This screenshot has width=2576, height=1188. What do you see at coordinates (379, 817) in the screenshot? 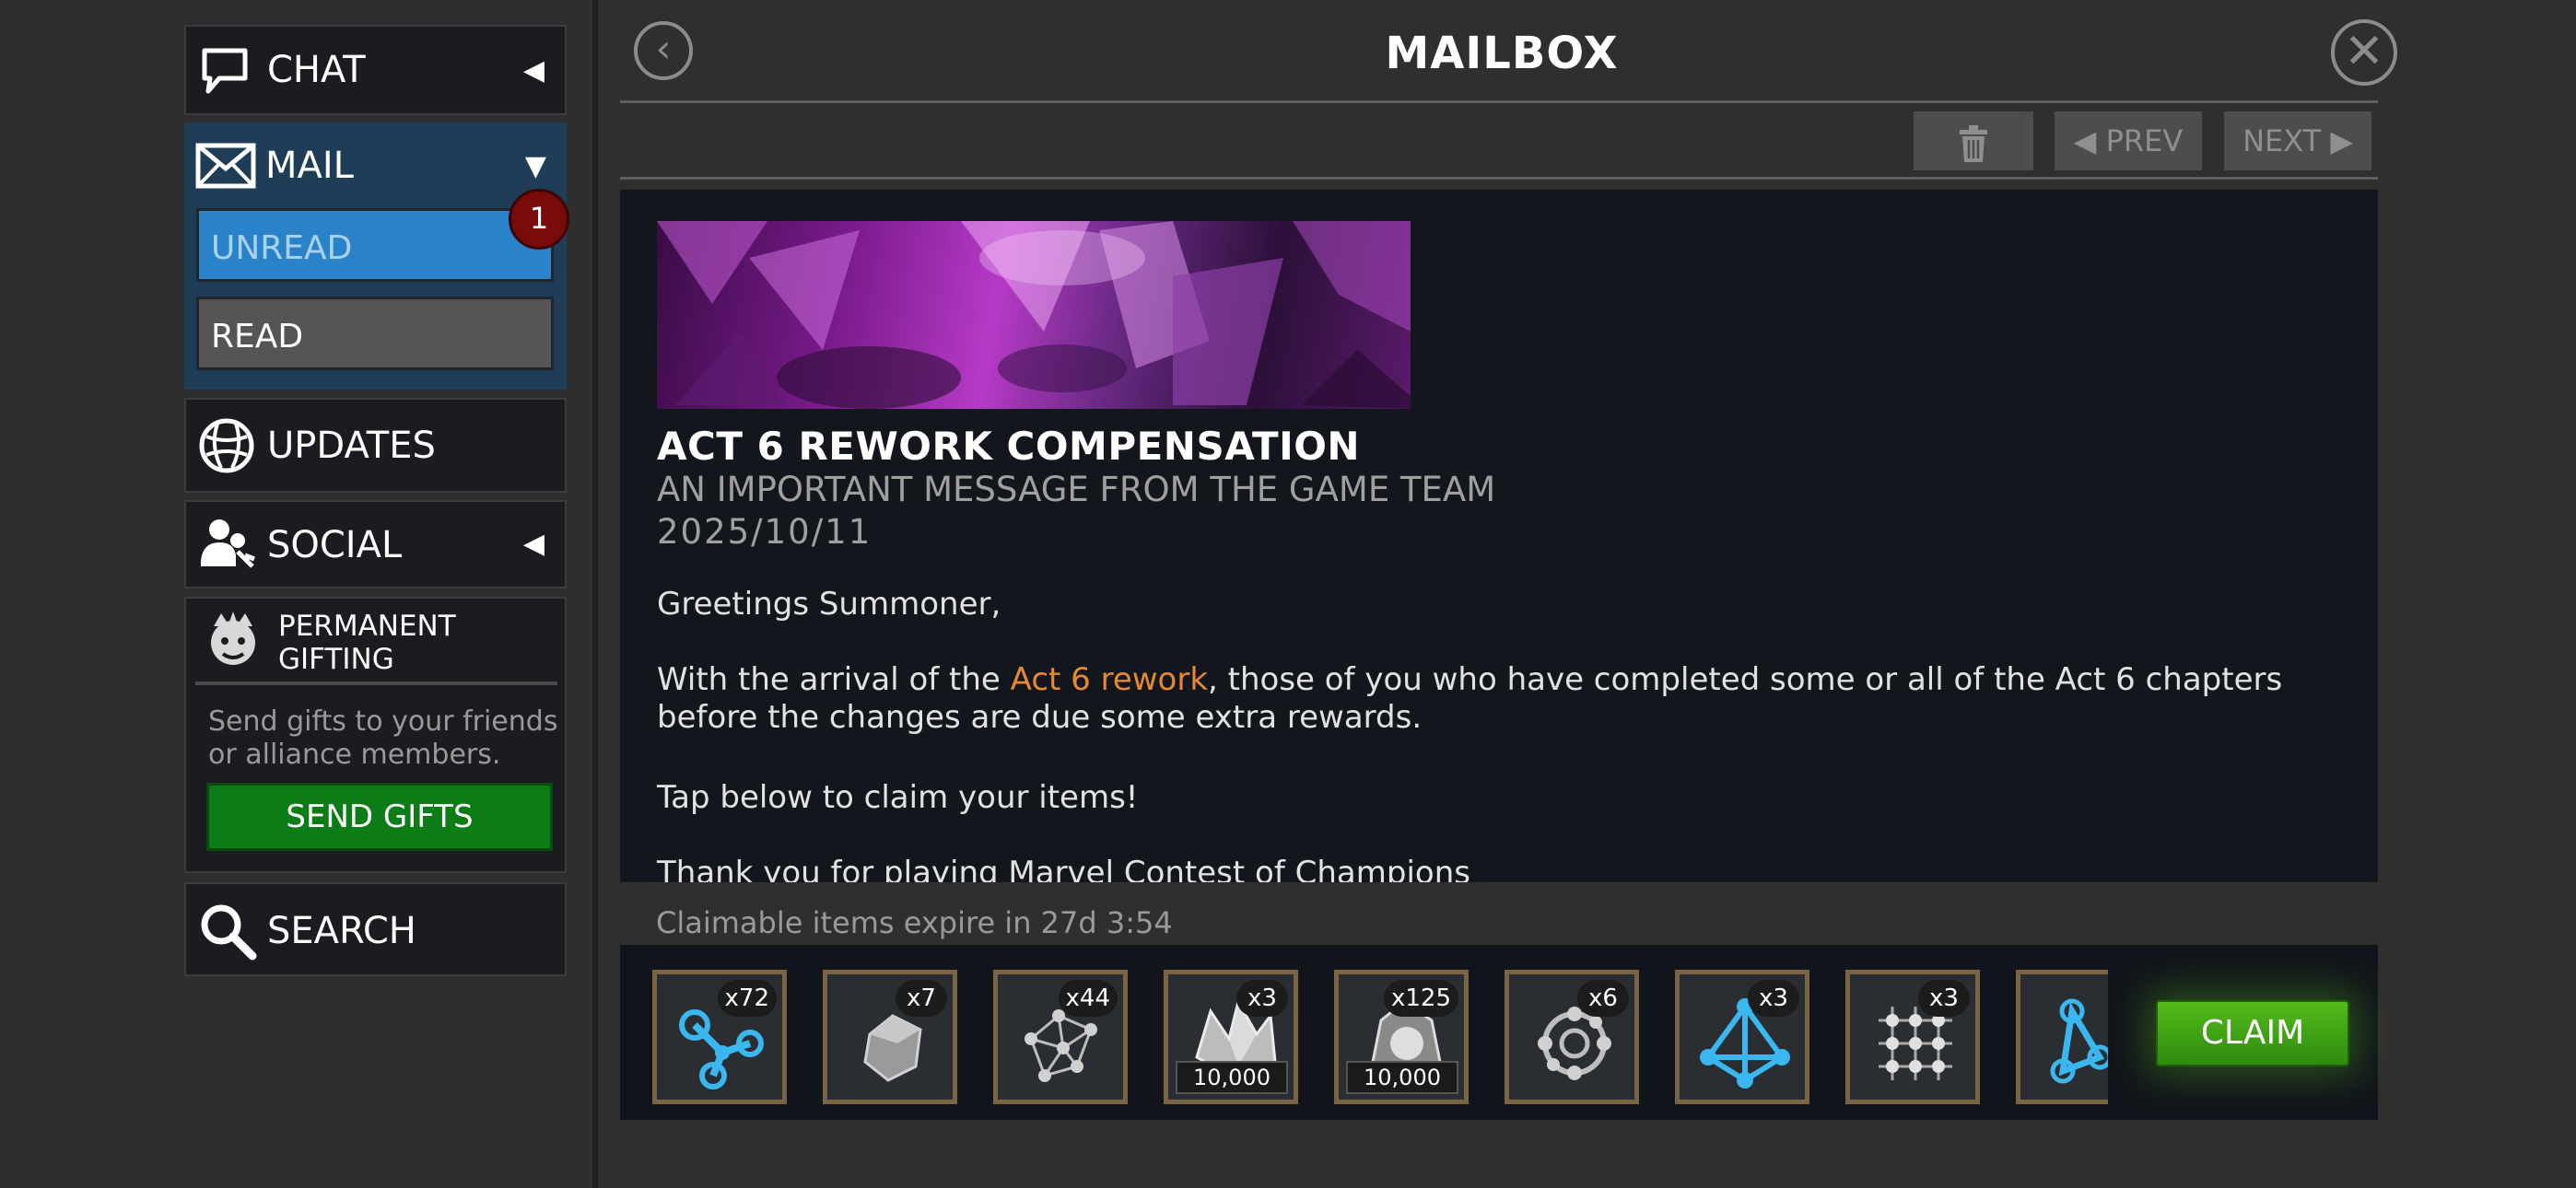
I see `send-gifts-button: SEND GIFTS` at bounding box center [379, 817].